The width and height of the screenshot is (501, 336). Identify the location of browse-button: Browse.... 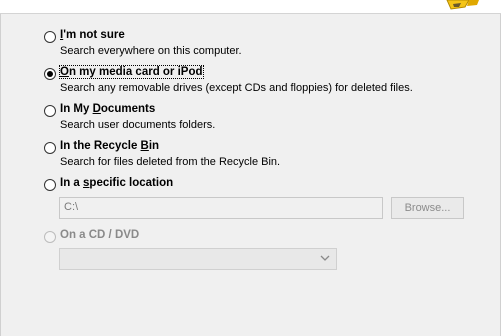
(427, 208).